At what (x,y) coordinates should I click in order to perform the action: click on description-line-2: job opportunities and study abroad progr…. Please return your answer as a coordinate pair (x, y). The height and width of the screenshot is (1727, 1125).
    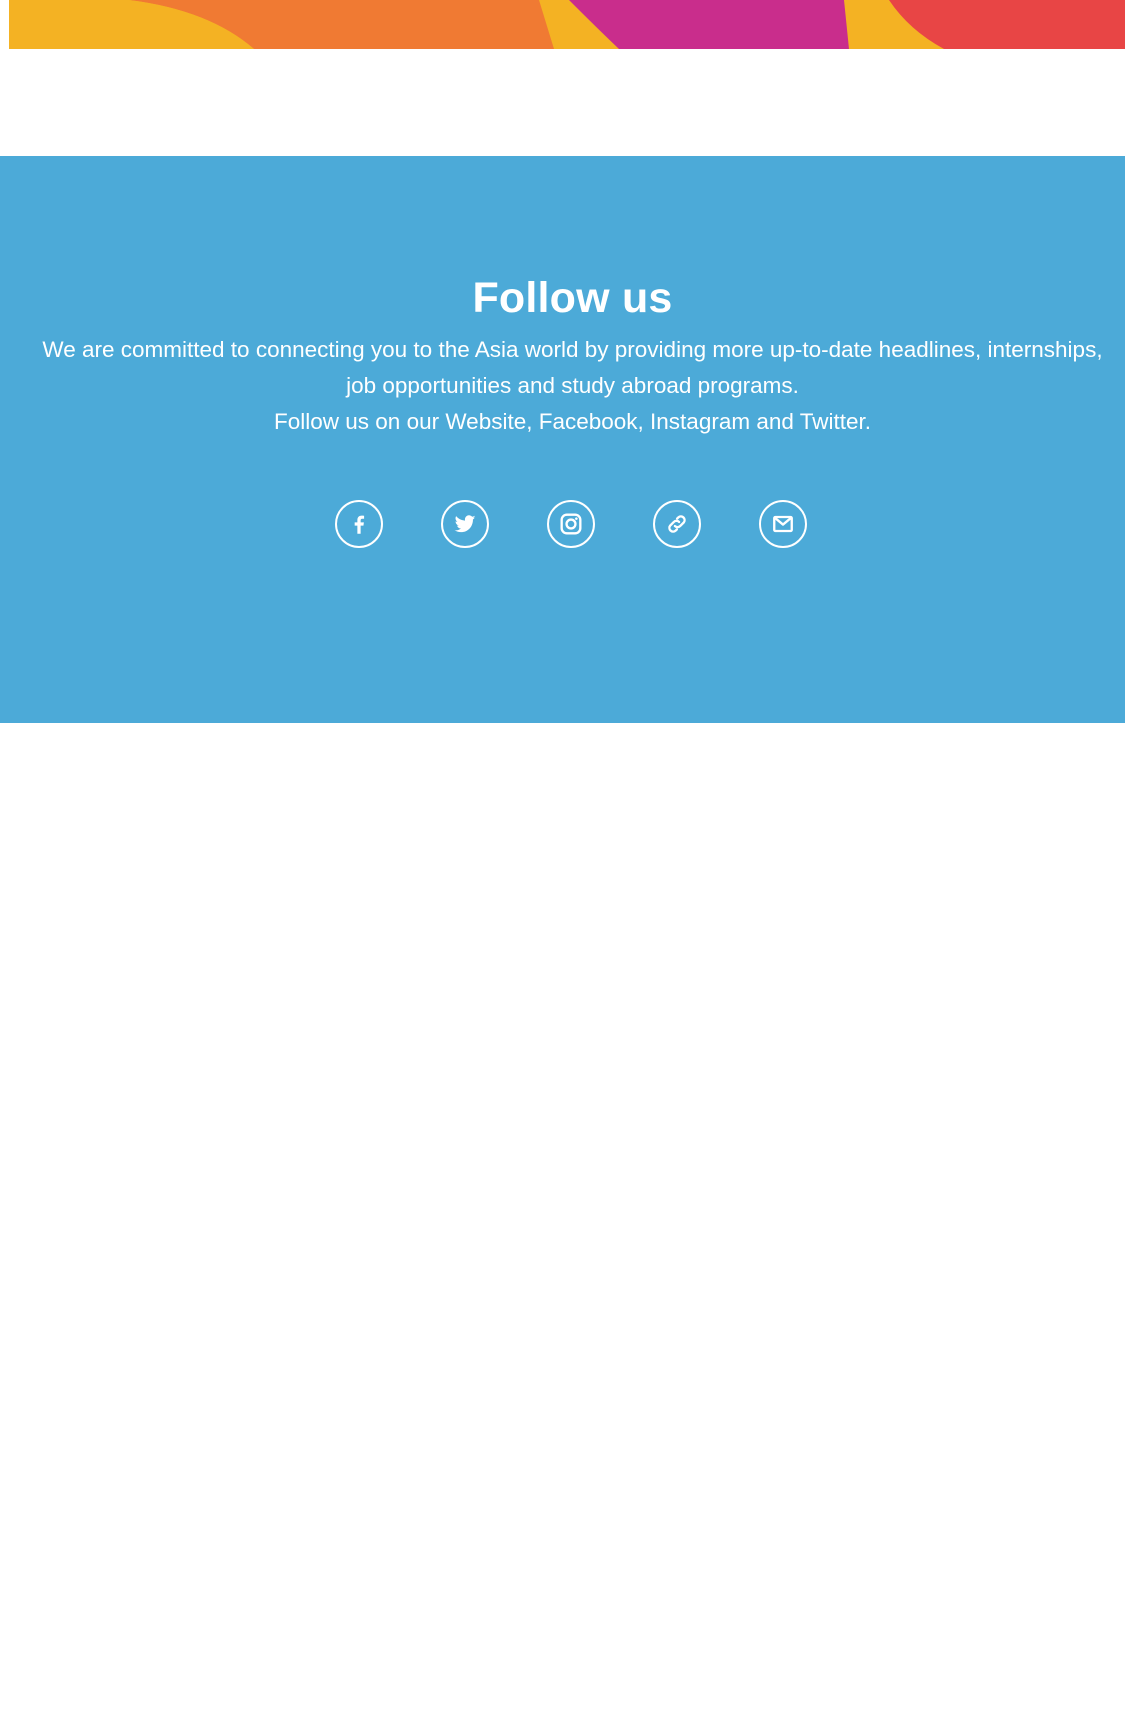
    Looking at the image, I should click on (572, 385).